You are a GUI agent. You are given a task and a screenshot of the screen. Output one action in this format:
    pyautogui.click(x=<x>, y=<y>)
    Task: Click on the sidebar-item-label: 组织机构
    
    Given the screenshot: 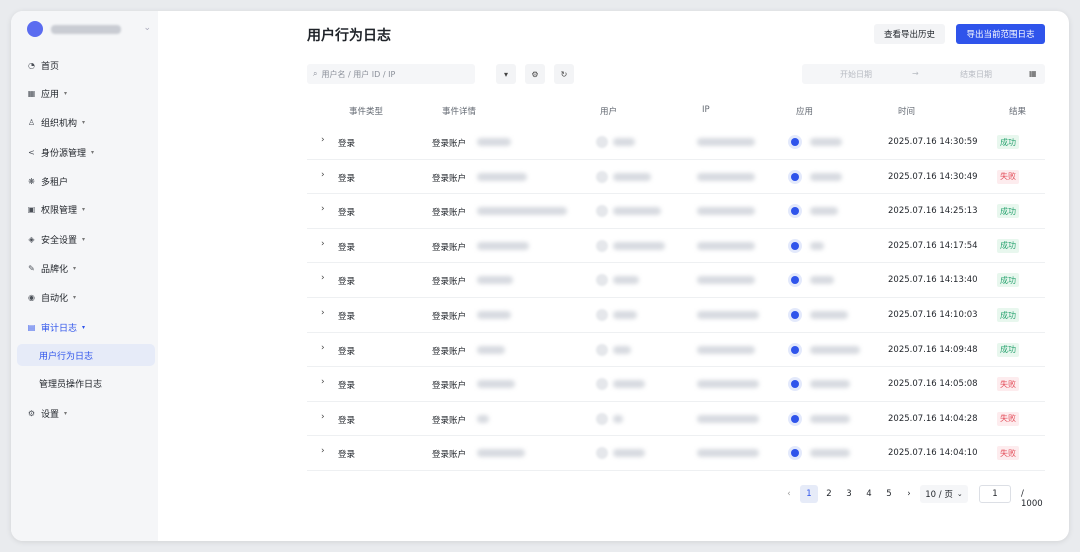 What is the action you would take?
    pyautogui.click(x=59, y=123)
    